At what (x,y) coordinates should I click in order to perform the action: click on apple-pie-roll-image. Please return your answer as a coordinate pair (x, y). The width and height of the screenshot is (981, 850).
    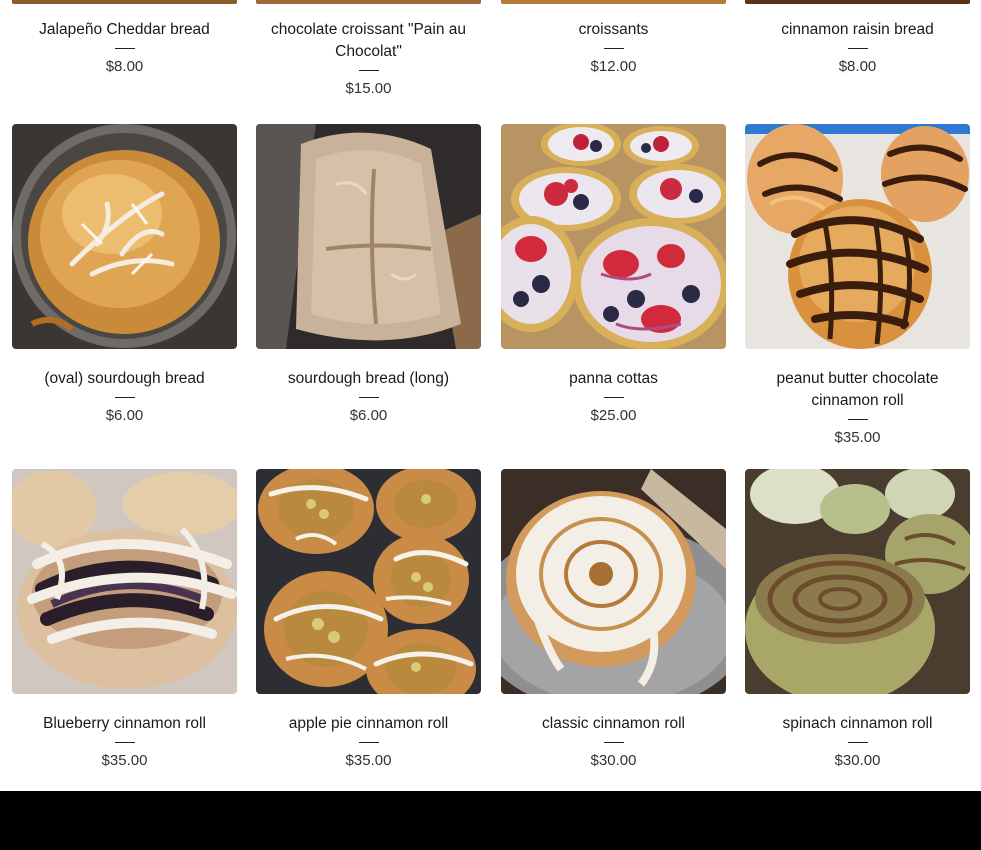
    Looking at the image, I should click on (368, 581).